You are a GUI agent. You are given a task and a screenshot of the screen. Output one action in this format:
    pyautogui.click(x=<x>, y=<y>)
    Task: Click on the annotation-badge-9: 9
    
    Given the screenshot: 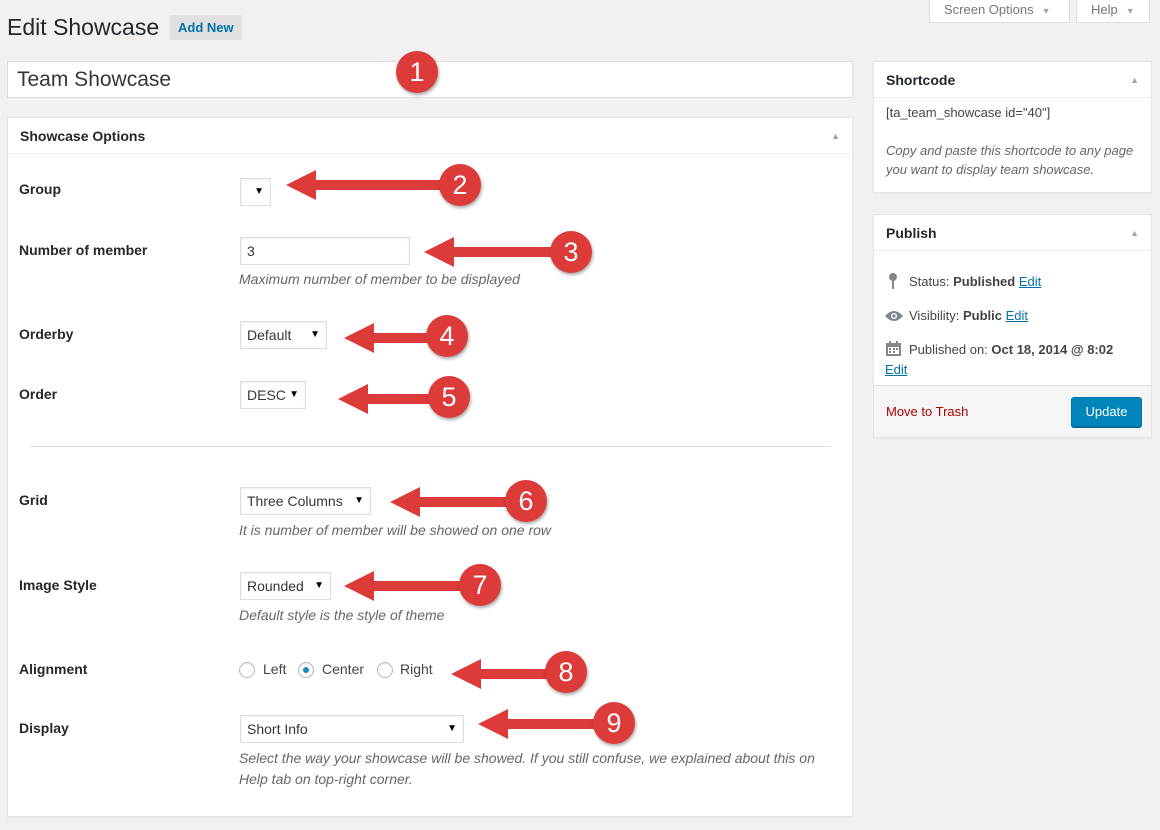 What is the action you would take?
    pyautogui.click(x=614, y=723)
    